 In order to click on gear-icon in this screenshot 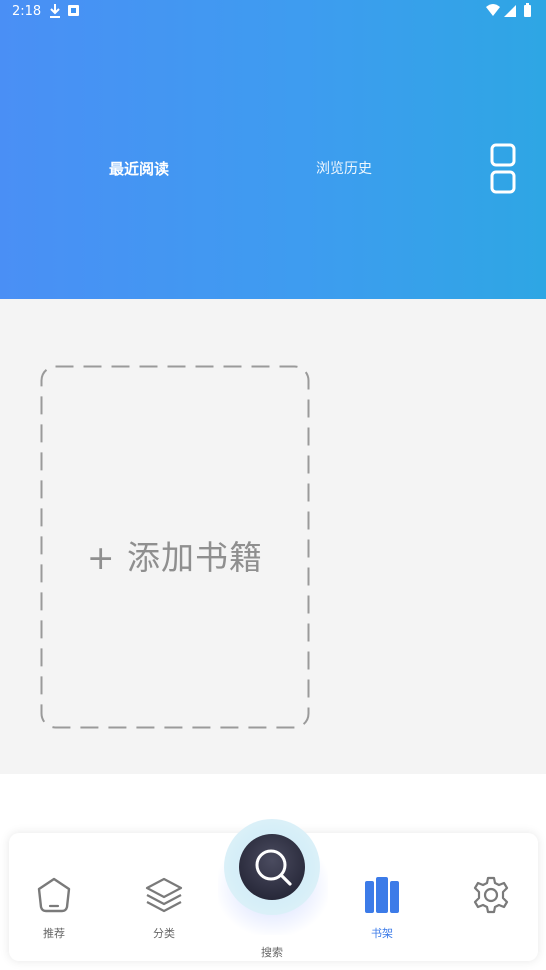, I will do `click(491, 895)`.